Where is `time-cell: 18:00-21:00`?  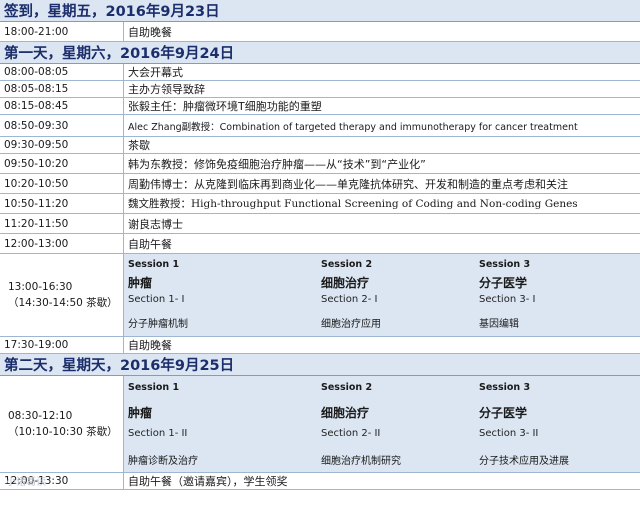
time-cell: 18:00-21:00 is located at coordinates (62, 31).